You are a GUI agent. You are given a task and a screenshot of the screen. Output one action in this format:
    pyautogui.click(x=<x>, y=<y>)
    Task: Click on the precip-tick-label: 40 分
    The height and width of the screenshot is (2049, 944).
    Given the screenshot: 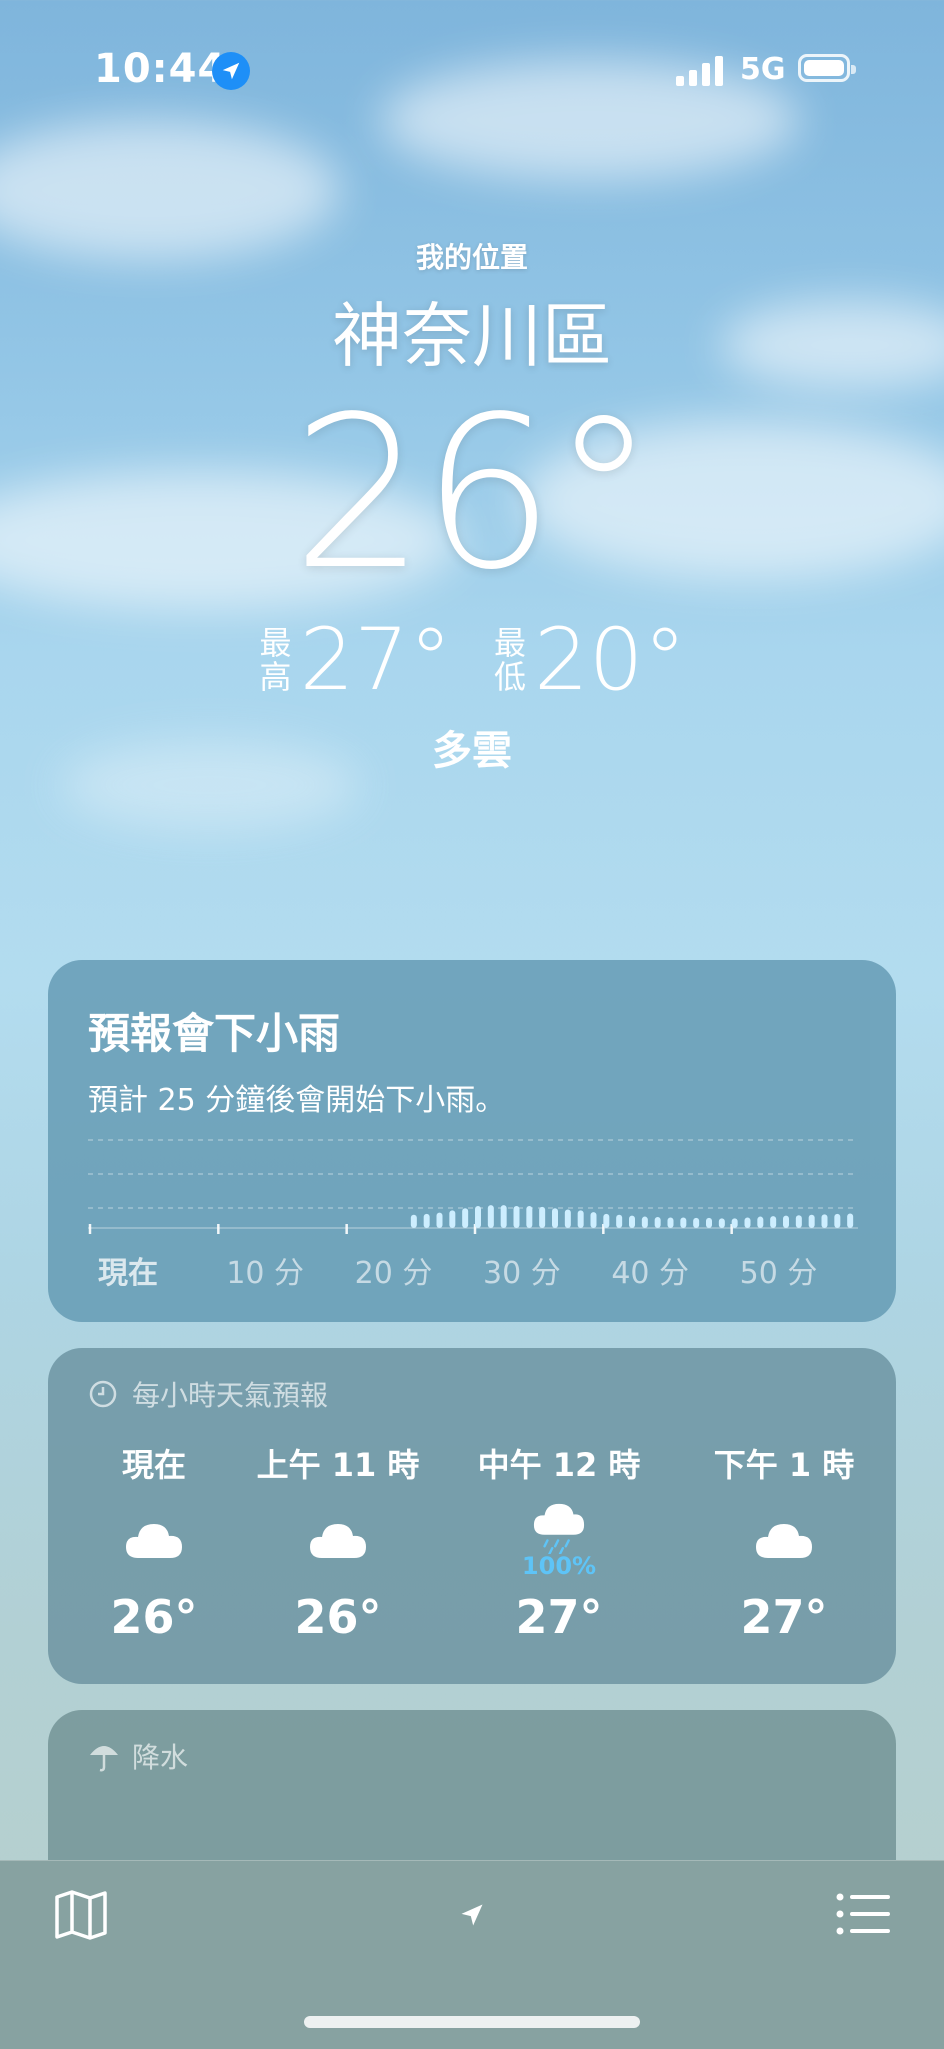 What is the action you would take?
    pyautogui.click(x=650, y=1273)
    